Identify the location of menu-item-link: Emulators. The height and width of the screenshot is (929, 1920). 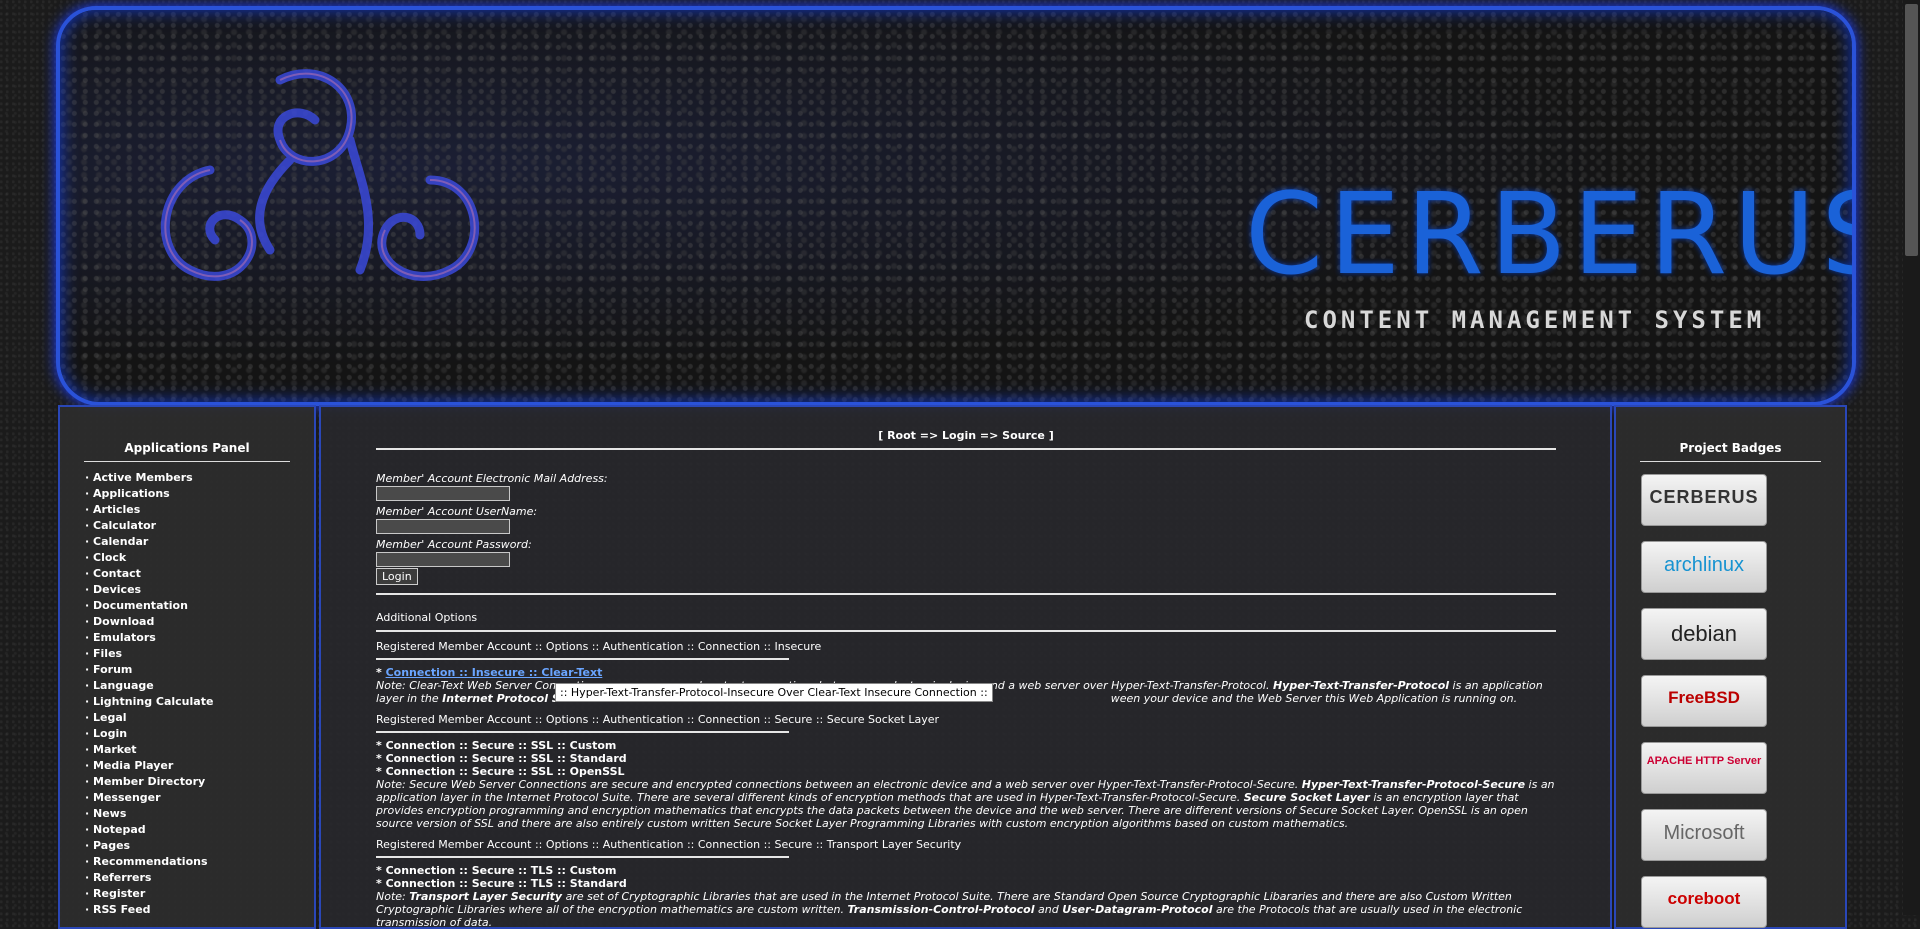
(124, 637).